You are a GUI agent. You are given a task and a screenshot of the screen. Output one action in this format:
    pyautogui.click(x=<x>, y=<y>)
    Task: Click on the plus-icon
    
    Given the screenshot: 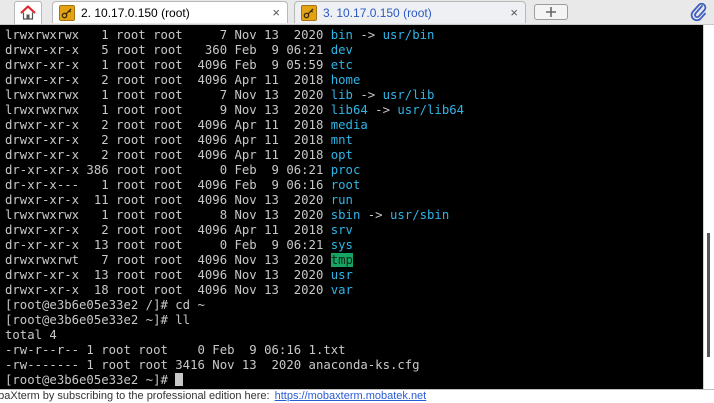 What is the action you would take?
    pyautogui.click(x=551, y=12)
    